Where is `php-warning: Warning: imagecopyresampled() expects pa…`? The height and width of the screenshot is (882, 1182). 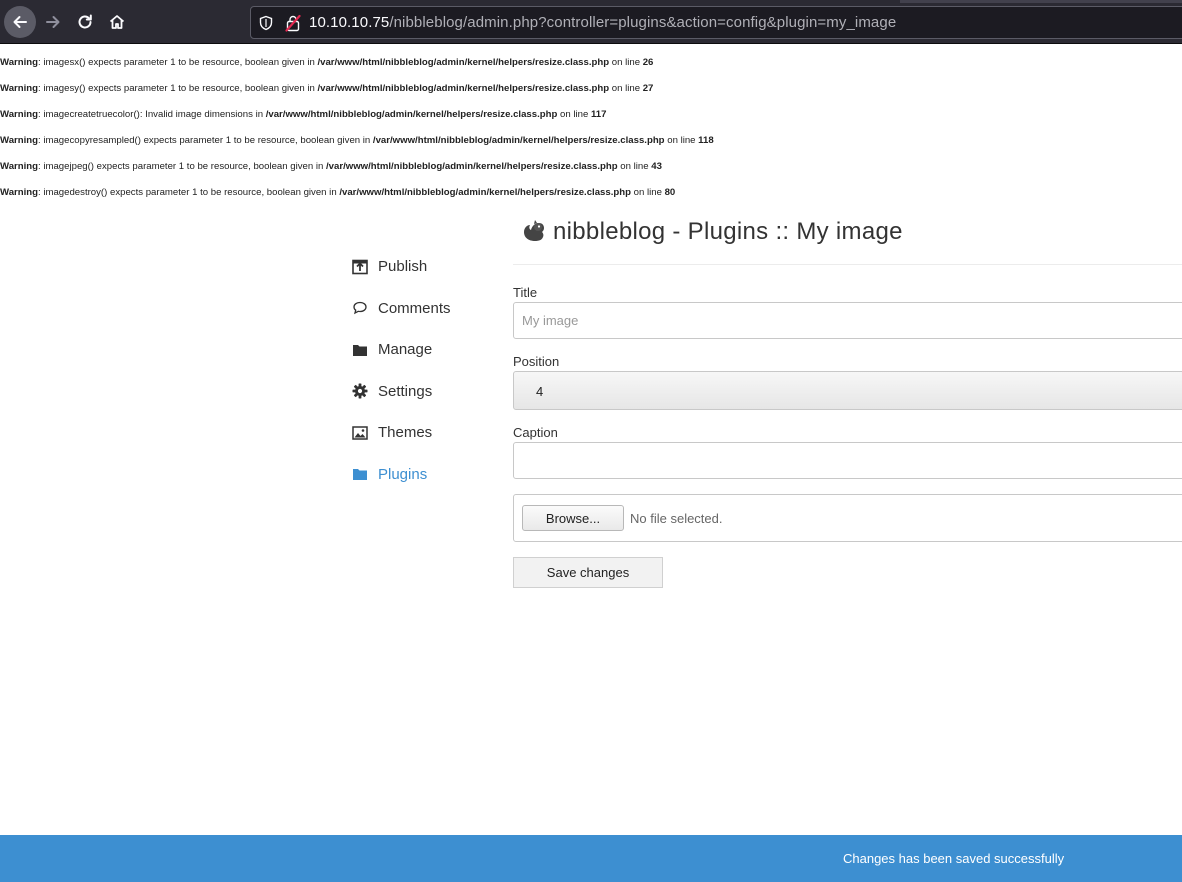
php-warning: Warning: imagecopyresampled() expects pa… is located at coordinates (357, 148).